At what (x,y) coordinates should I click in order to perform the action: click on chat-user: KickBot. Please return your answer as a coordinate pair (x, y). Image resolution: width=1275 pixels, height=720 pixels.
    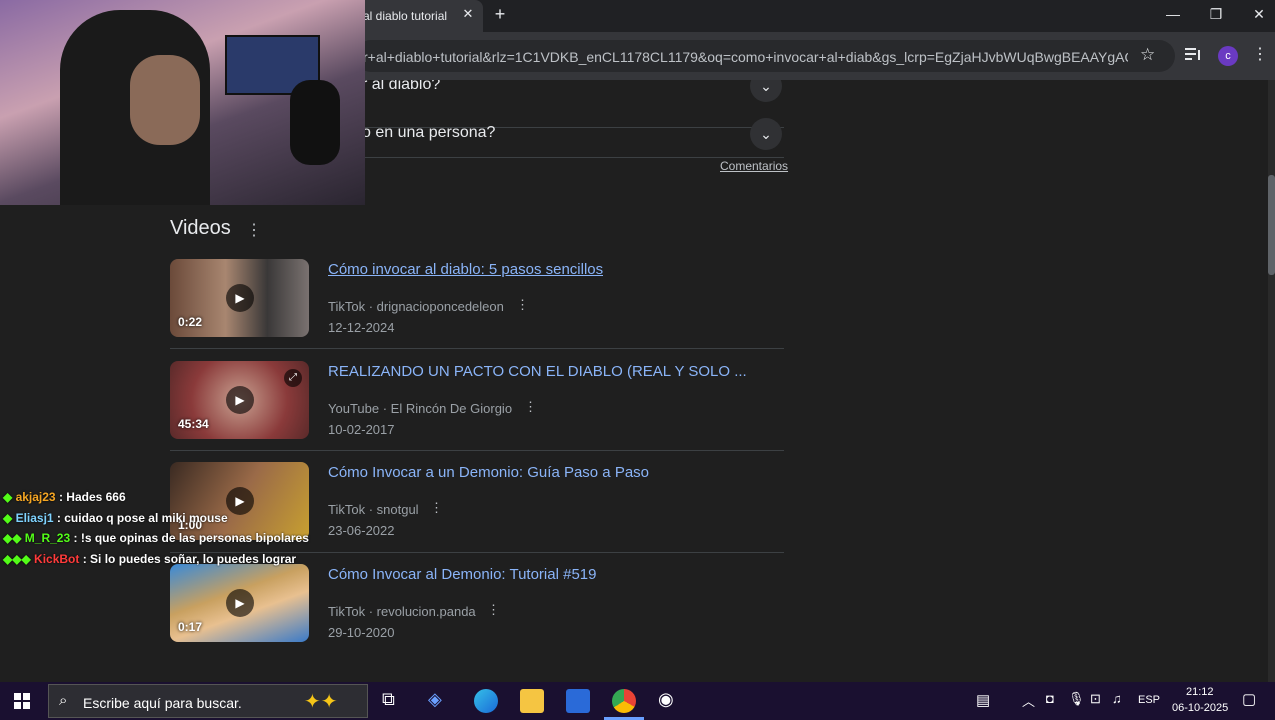
    Looking at the image, I should click on (57, 559).